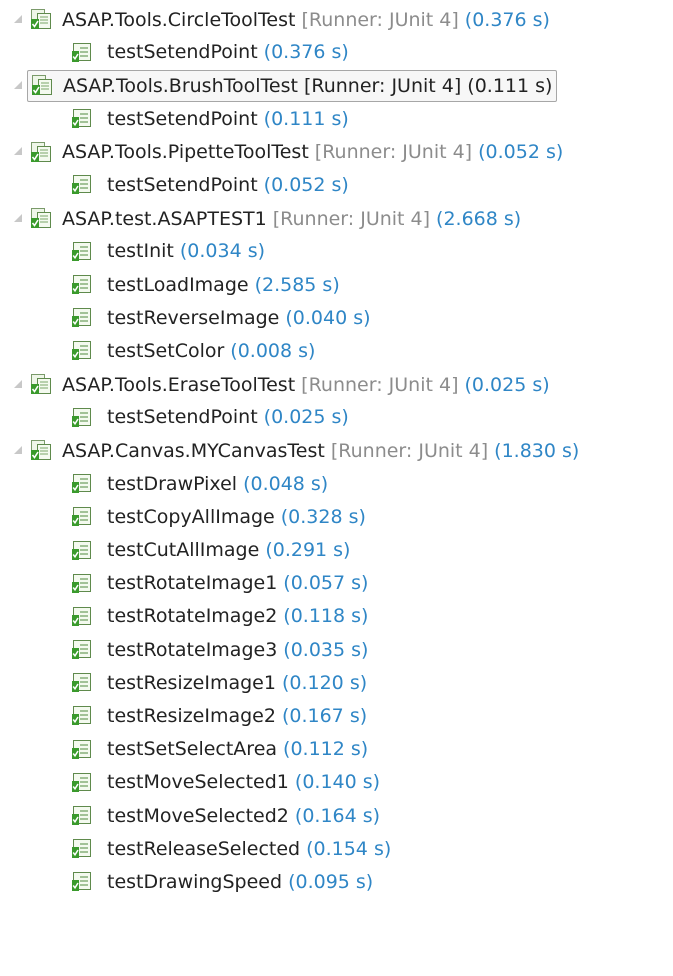 This screenshot has height=976, width=673. Describe the element at coordinates (349, 848) in the screenshot. I see `test-time: (0.154 s)` at that location.